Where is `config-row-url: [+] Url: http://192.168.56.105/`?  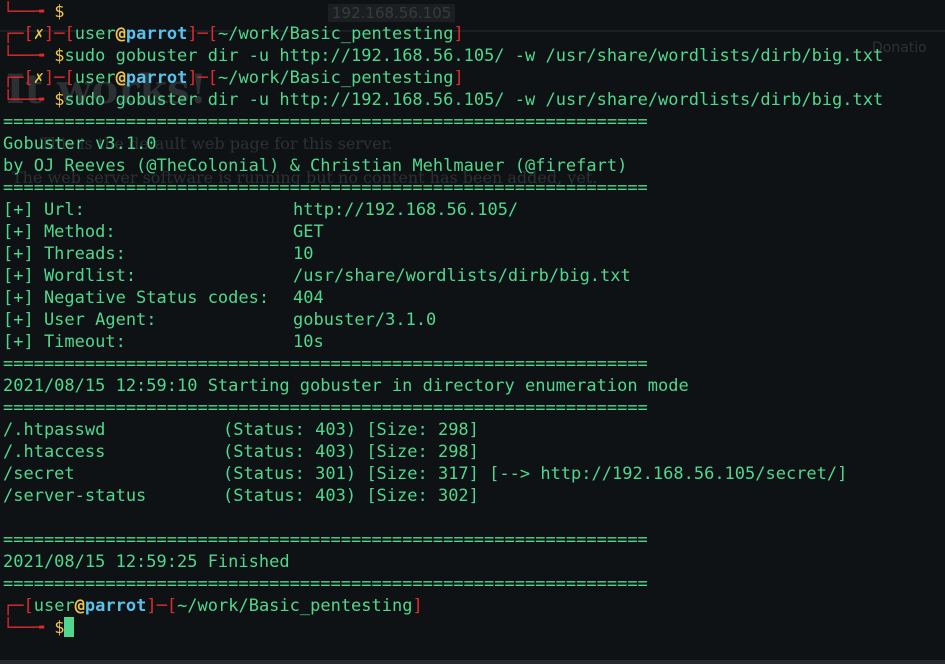
config-row-url: [+] Url: http://192.168.56.105/ is located at coordinates (260, 210).